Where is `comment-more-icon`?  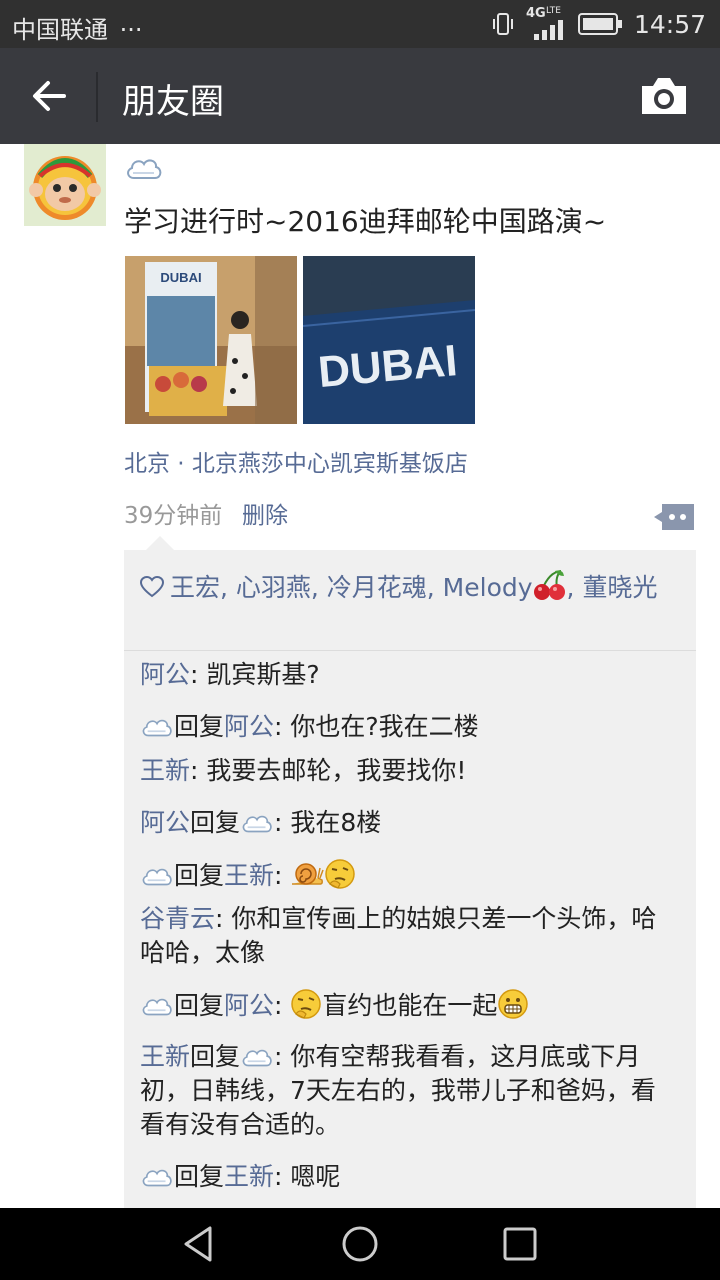
comment-more-icon is located at coordinates (674, 517).